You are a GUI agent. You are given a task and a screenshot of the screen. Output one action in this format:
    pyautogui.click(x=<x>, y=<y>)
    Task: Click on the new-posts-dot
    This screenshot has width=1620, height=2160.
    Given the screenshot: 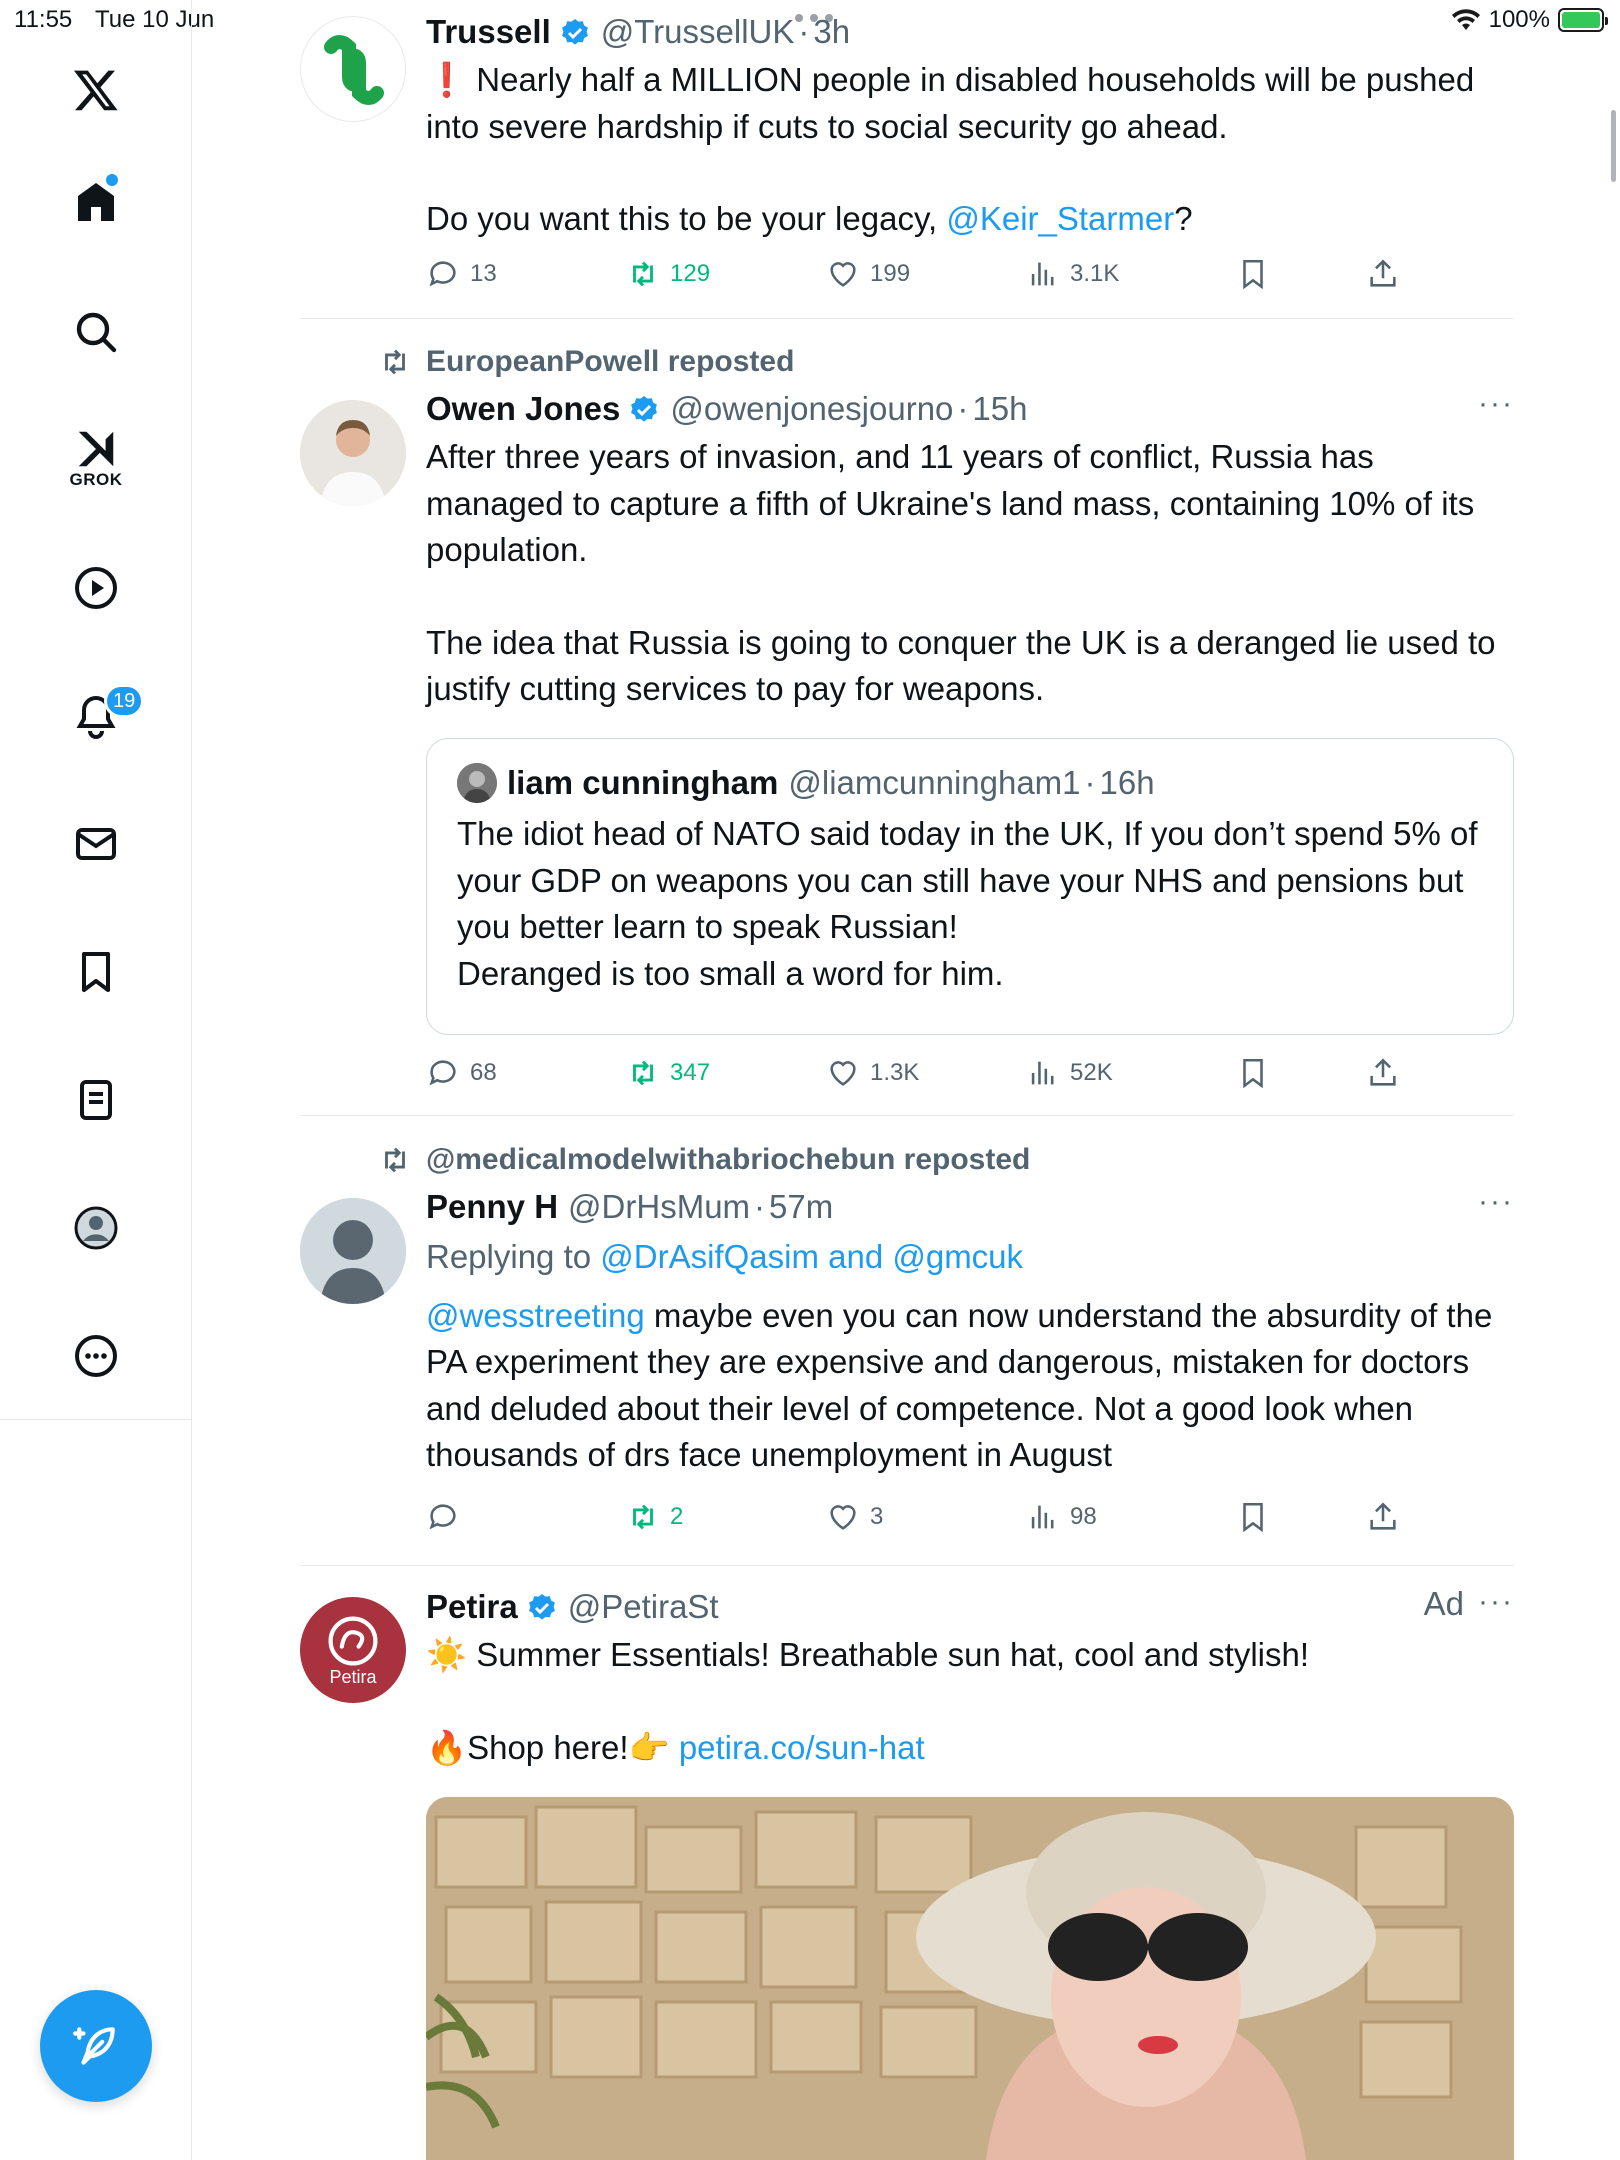 What is the action you would take?
    pyautogui.click(x=112, y=180)
    